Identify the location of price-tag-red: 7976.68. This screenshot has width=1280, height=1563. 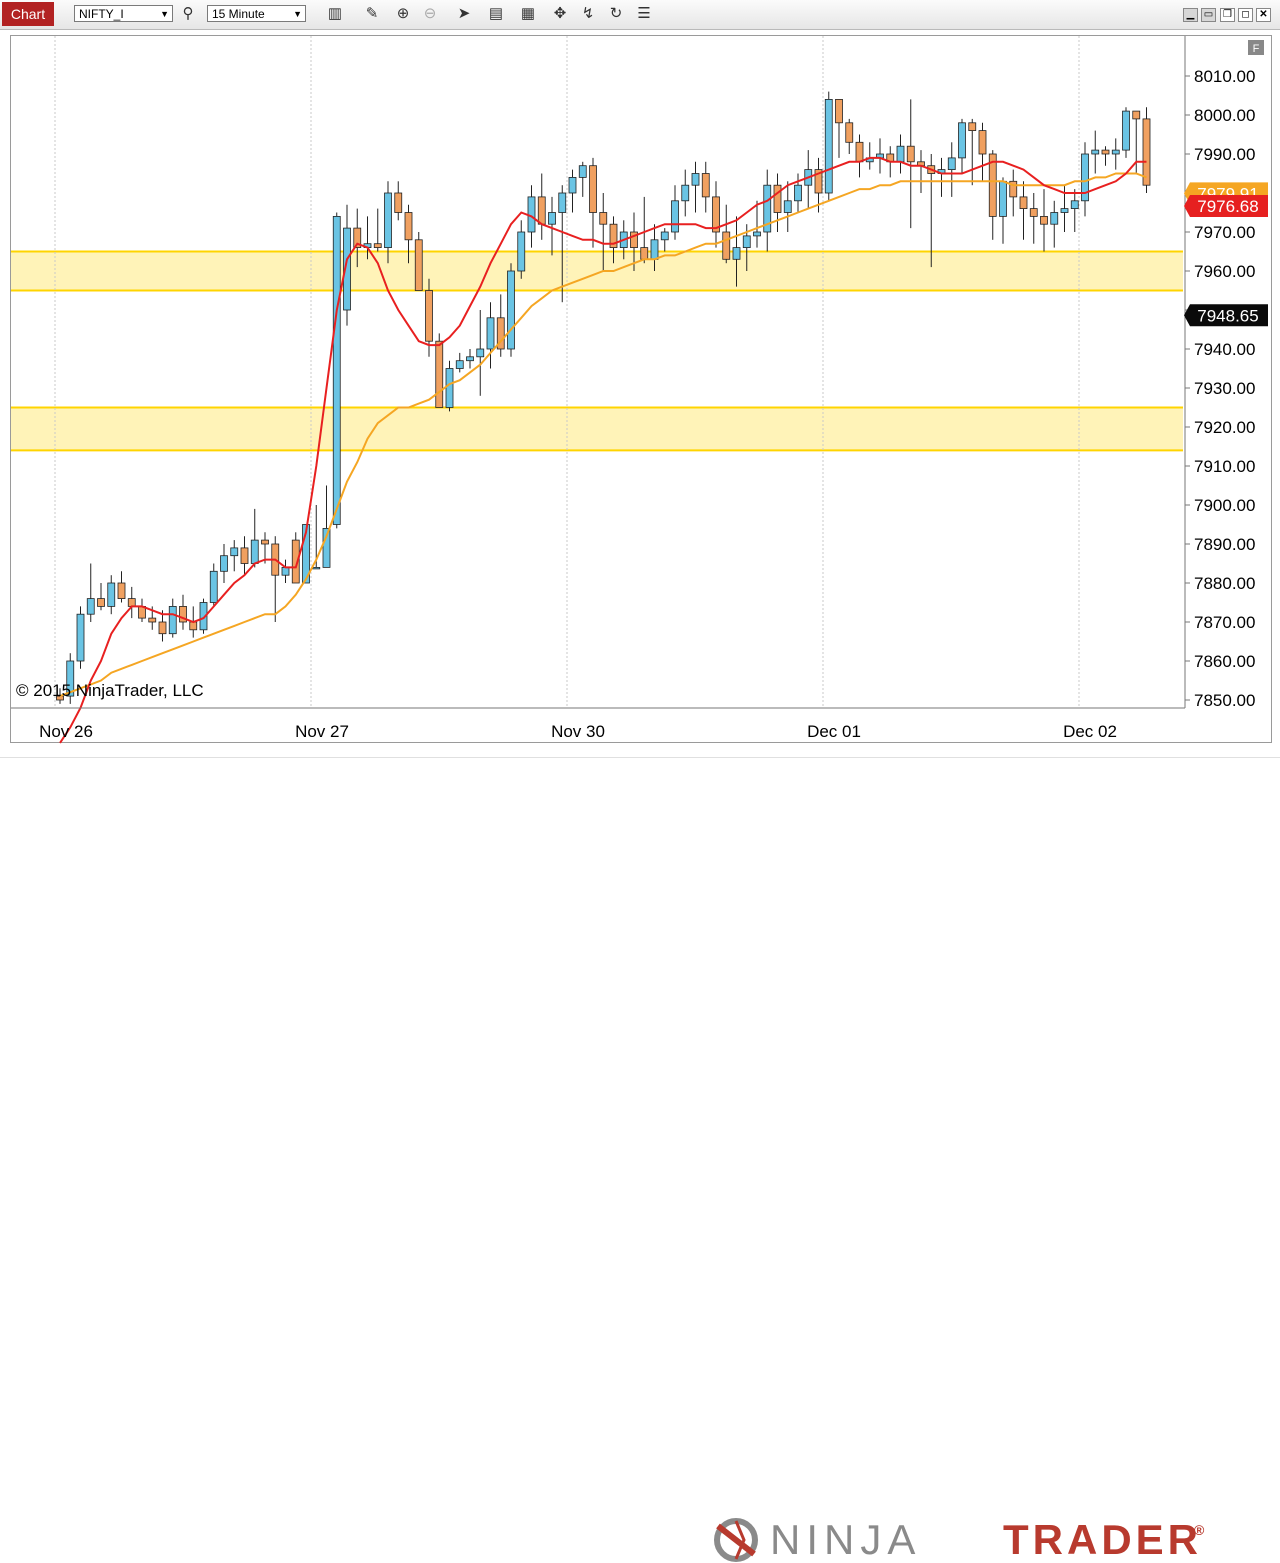
(1226, 205).